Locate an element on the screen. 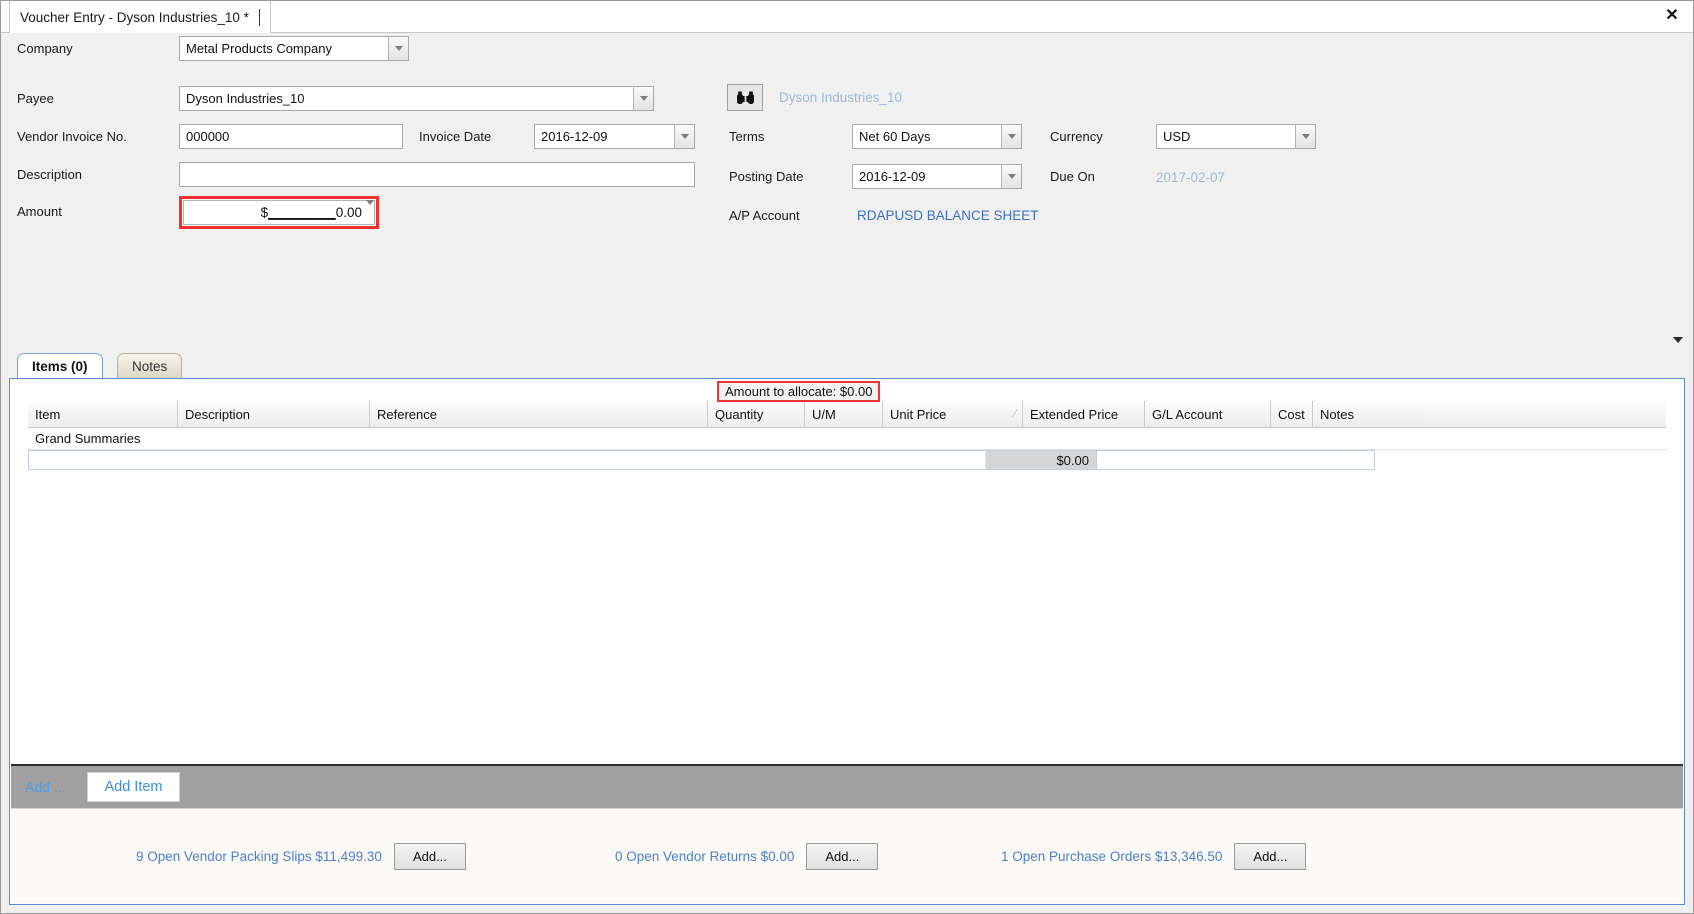  binoculars-icon is located at coordinates (745, 97).